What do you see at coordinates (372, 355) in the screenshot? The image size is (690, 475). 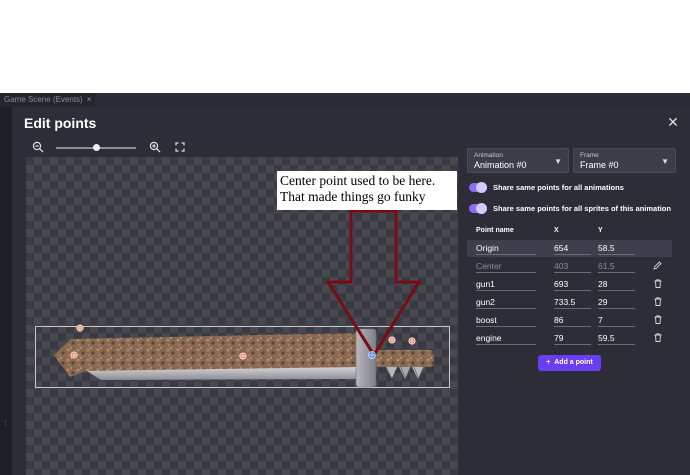 I see `point-marker-origin` at bounding box center [372, 355].